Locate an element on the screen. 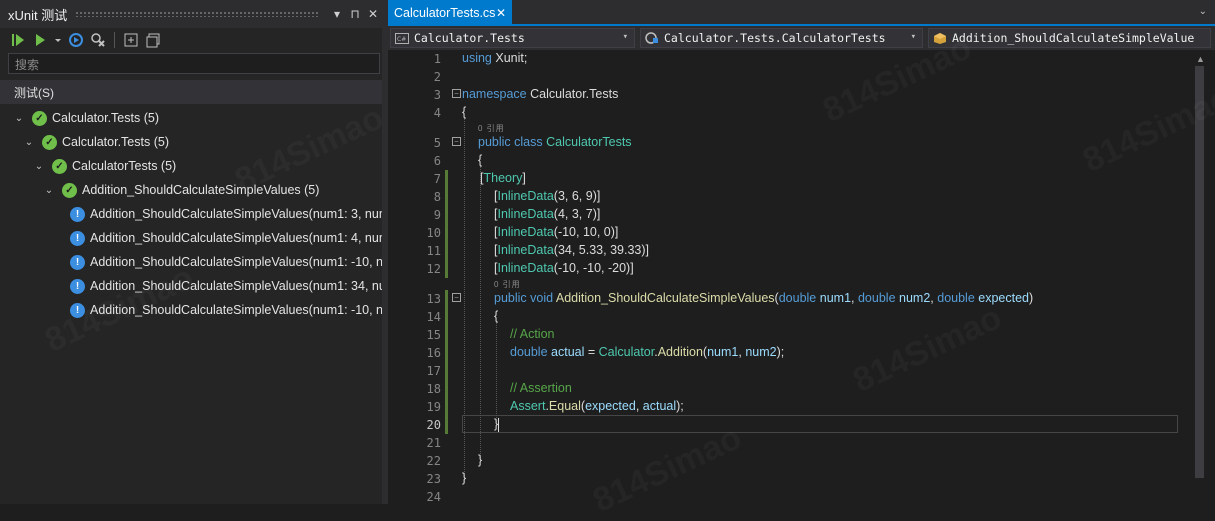  toolbar-separator is located at coordinates (114, 40).